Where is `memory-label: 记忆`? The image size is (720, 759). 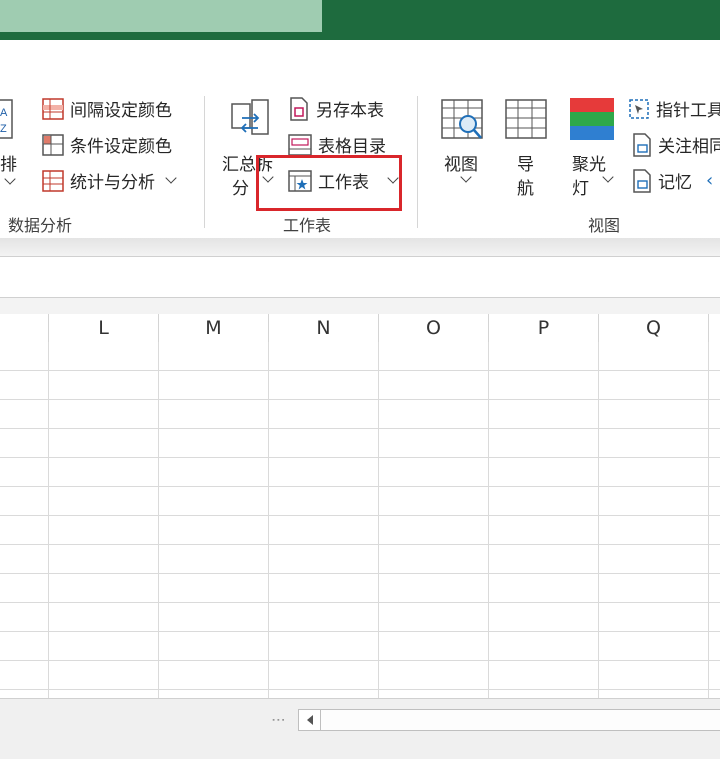
memory-label: 记忆 is located at coordinates (675, 183).